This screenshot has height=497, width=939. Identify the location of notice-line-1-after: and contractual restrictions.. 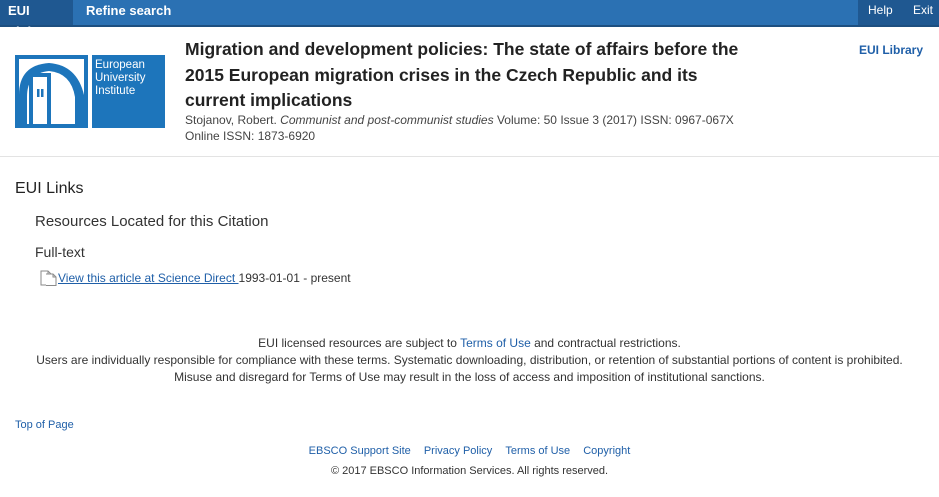
(605, 343).